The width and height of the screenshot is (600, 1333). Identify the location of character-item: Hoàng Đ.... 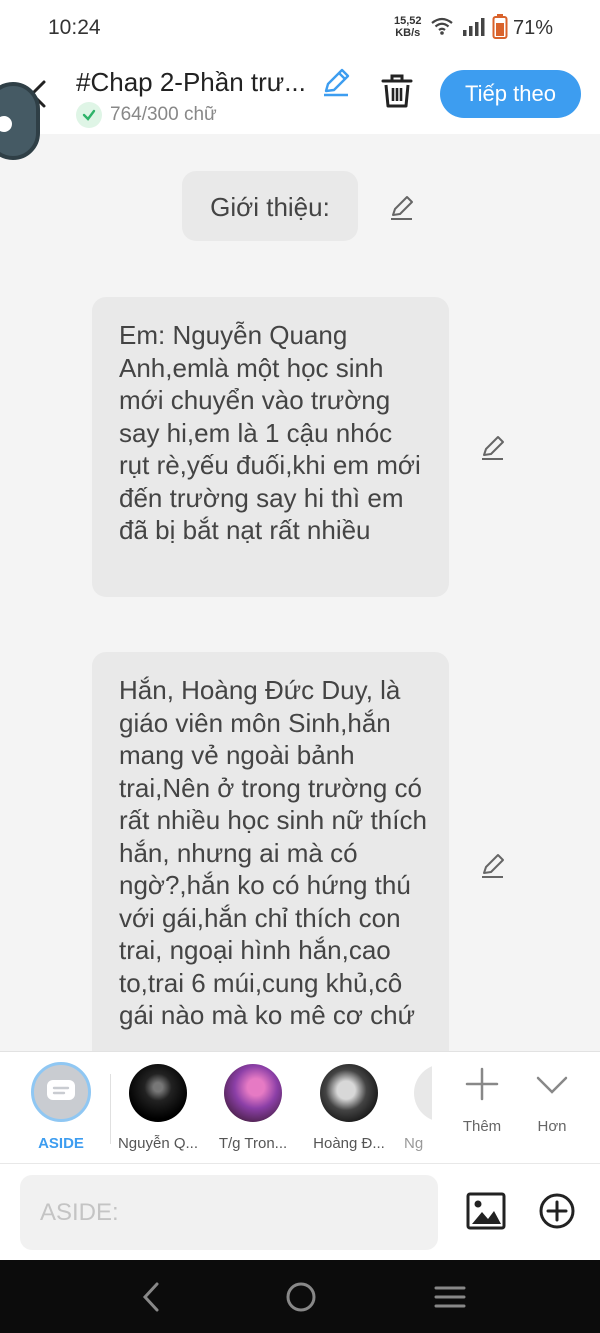
(349, 1107).